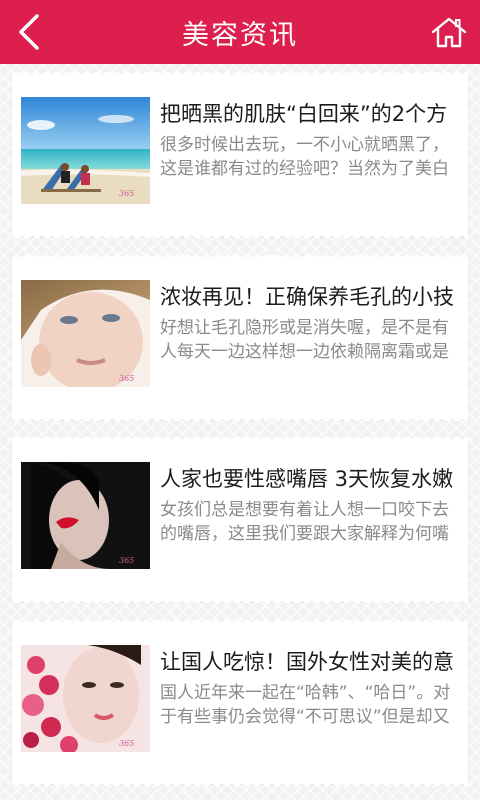  What do you see at coordinates (307, 297) in the screenshot?
I see `article-title: 浓妆再见！正确保养毛孔的小技` at bounding box center [307, 297].